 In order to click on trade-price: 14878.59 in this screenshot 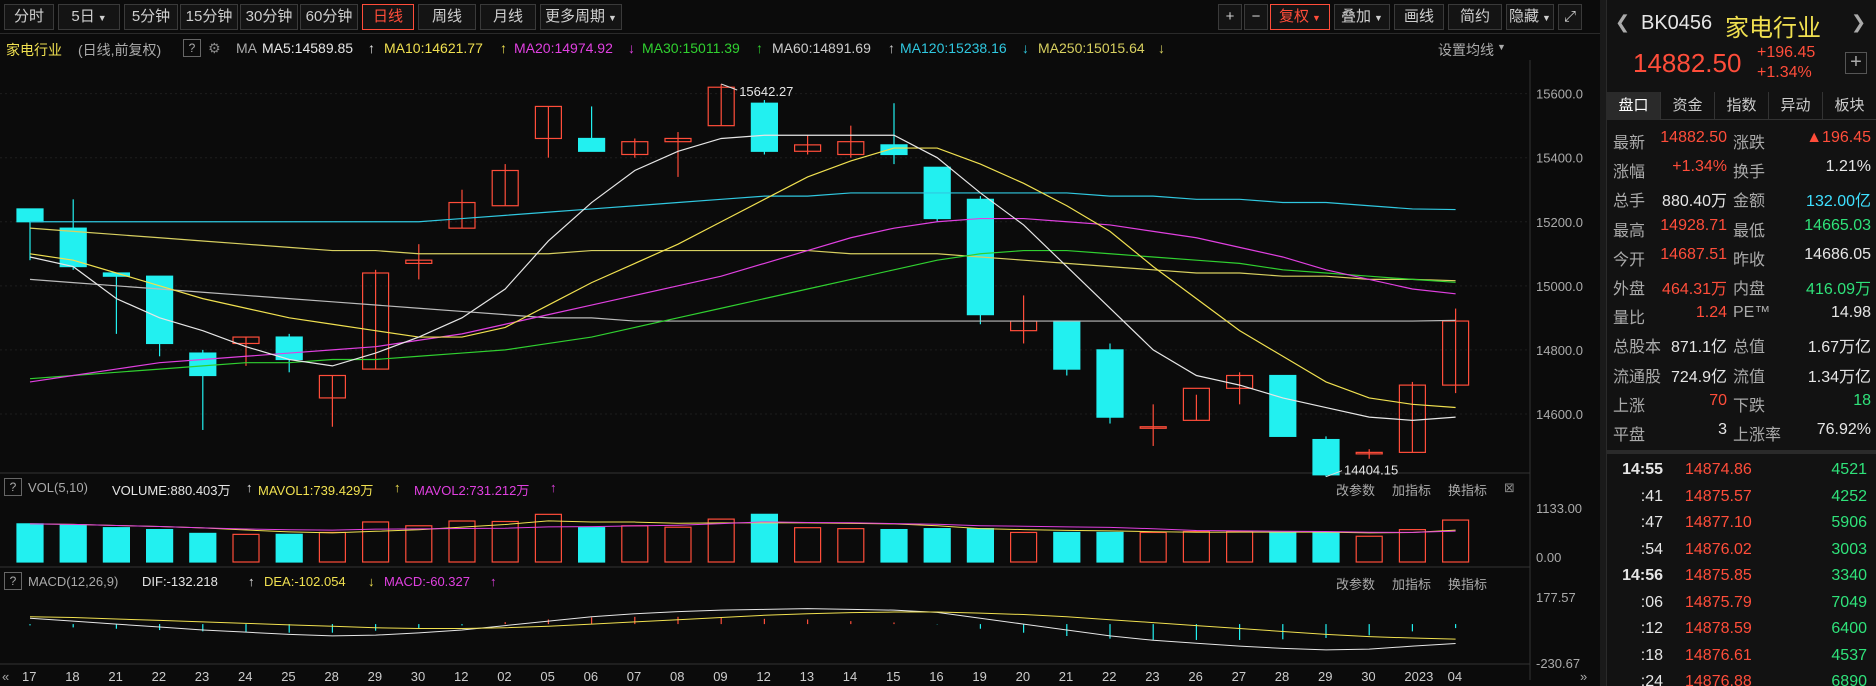, I will do `click(1718, 628)`.